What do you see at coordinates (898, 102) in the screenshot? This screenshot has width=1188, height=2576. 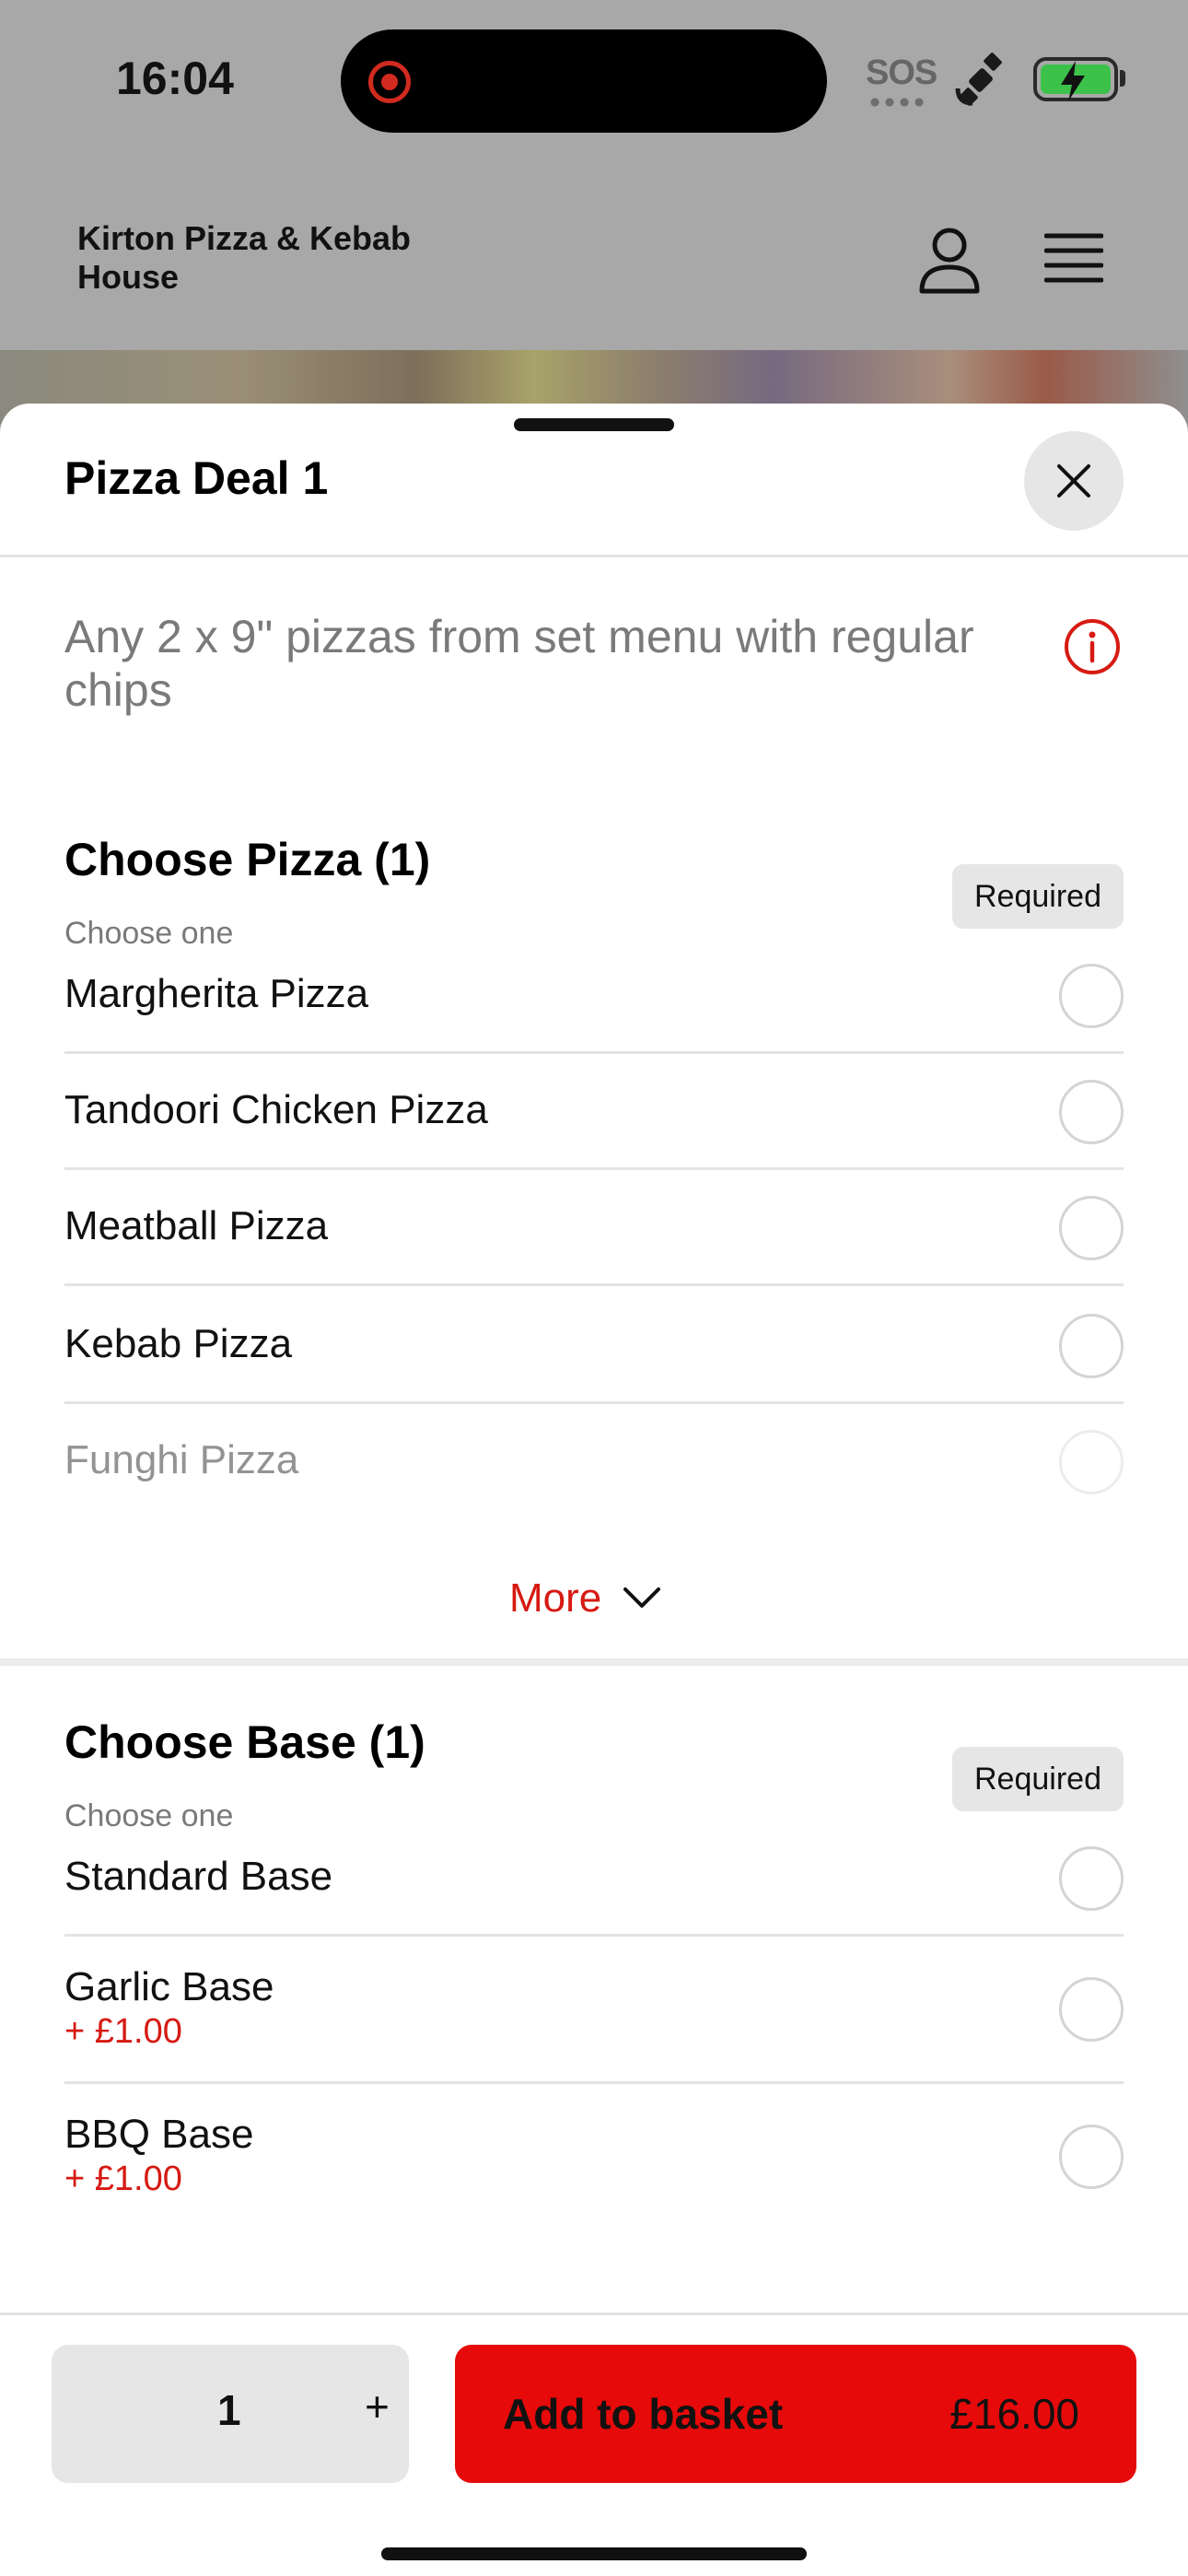 I see `sos-signal-dots` at bounding box center [898, 102].